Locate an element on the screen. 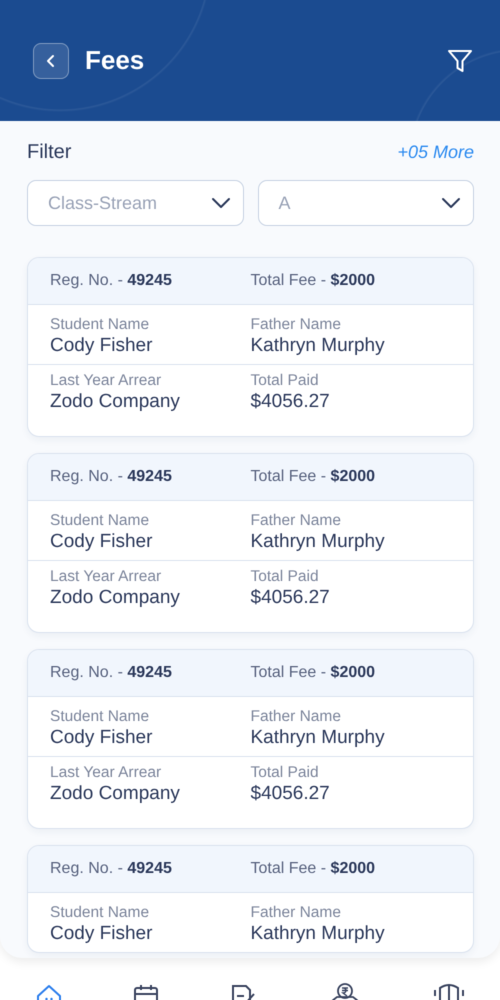 The image size is (500, 1000). chevron-left-icon is located at coordinates (51, 61).